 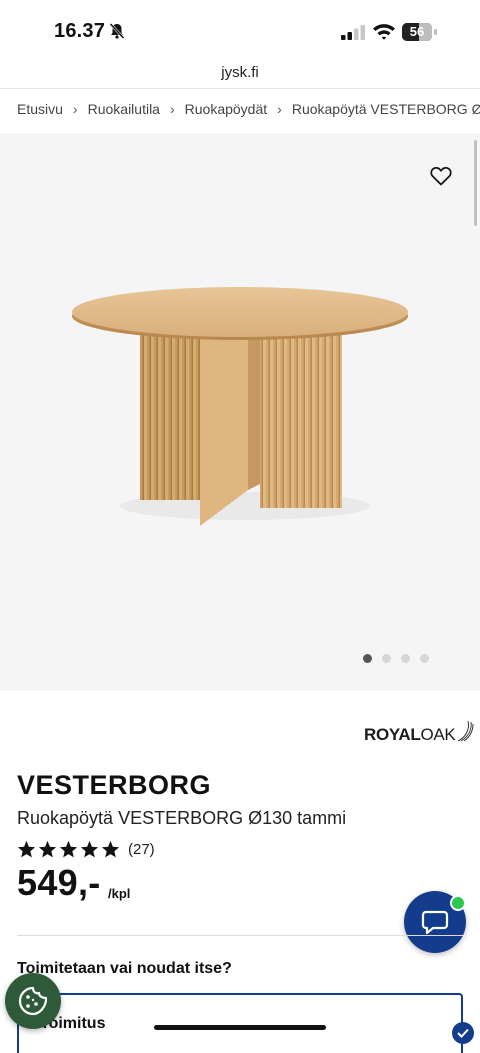 I want to click on product-subtitle: Ruokapöytä VESTERBORG Ø130 tammi, so click(x=182, y=818).